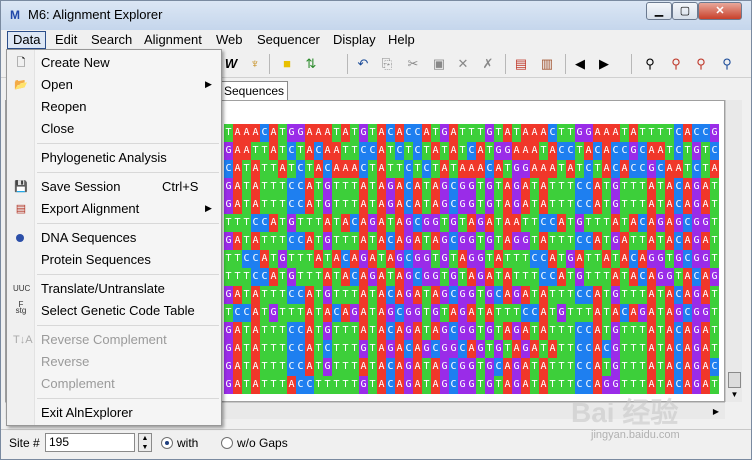 This screenshot has height=460, width=752. What do you see at coordinates (701, 64) in the screenshot?
I see `find-next-icon: ⚲` at bounding box center [701, 64].